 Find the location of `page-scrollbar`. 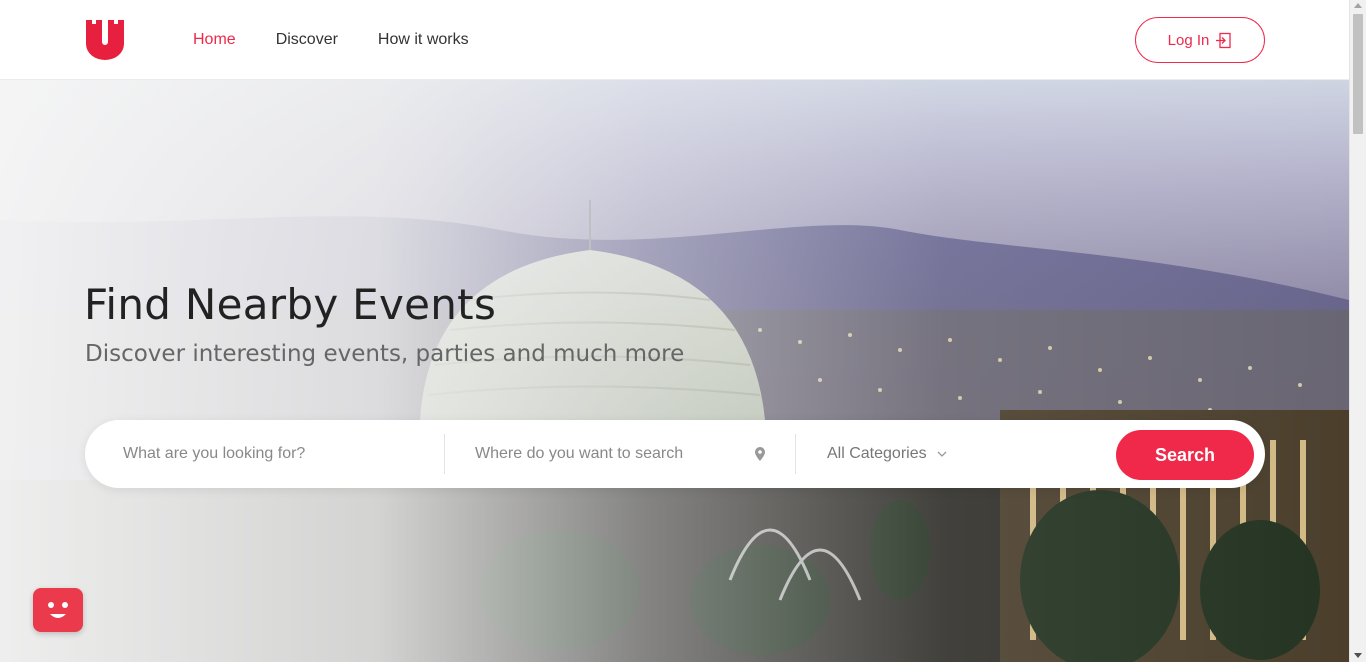

page-scrollbar is located at coordinates (1357, 331).